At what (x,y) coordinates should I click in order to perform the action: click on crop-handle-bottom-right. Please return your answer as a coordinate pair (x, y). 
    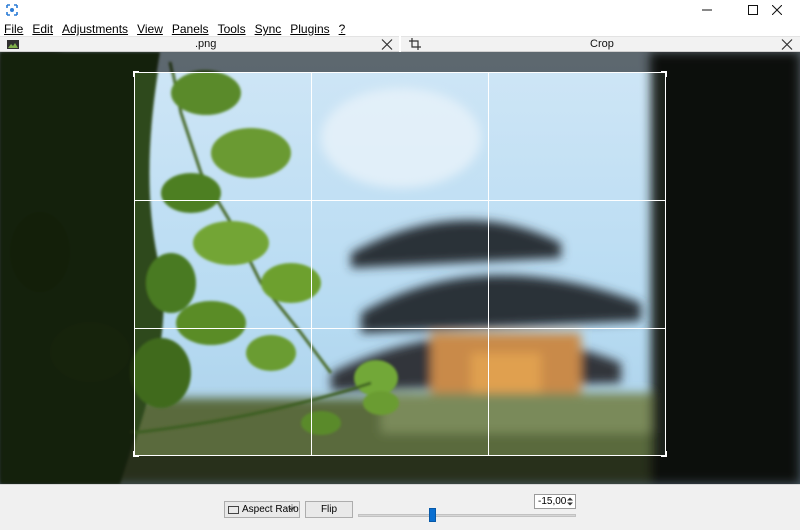
    Looking at the image, I should click on (664, 454).